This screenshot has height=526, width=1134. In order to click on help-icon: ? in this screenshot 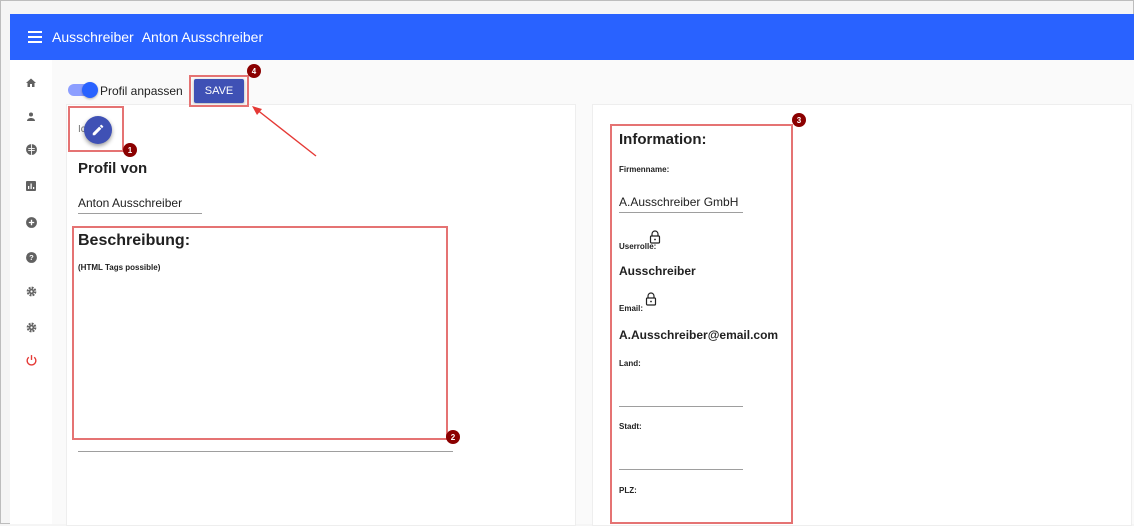, I will do `click(31, 257)`.